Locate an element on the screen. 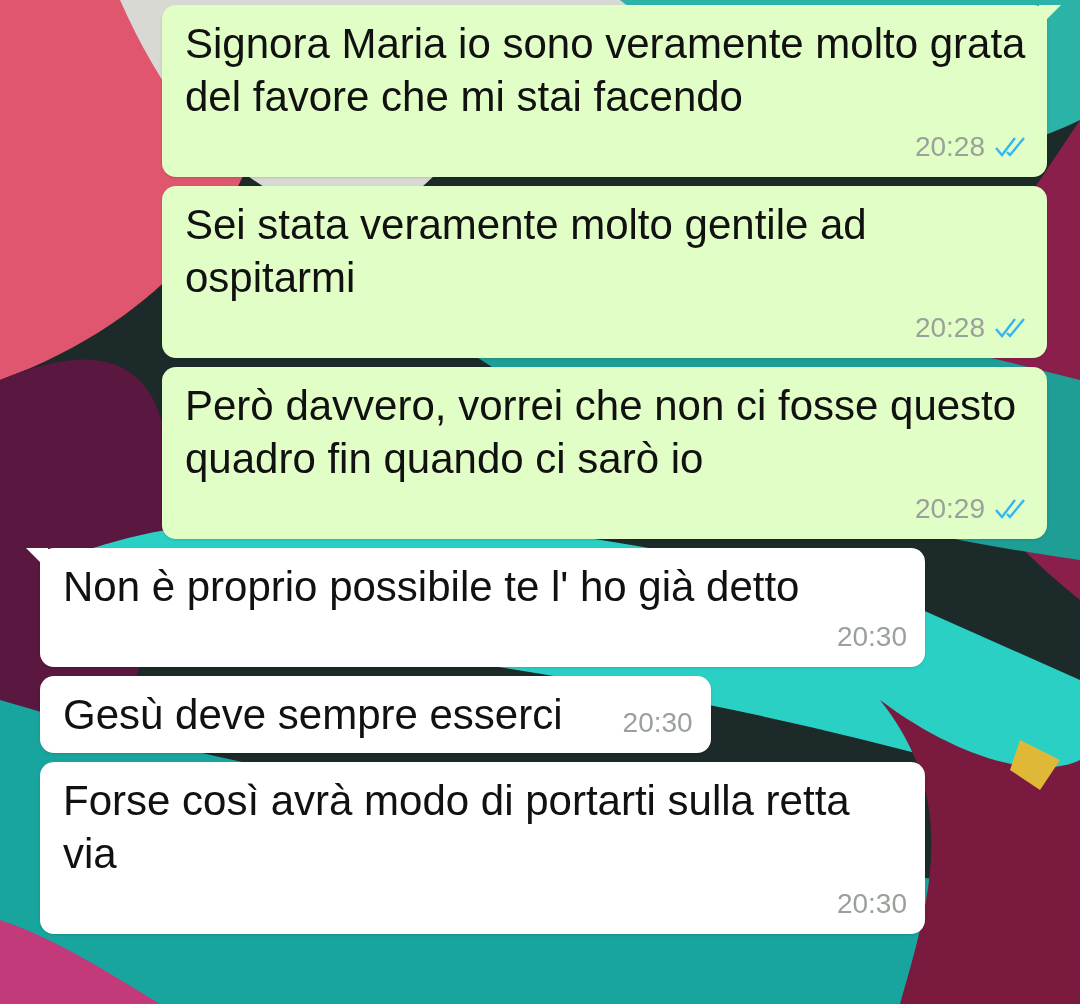 Image resolution: width=1080 pixels, height=1004 pixels. message-text: Non è proprio possibile te l' ho già detto is located at coordinates (431, 587).